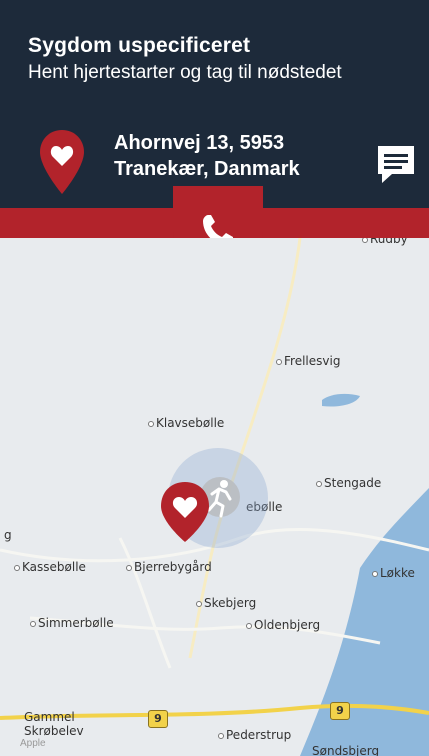 Image resolution: width=429 pixels, height=756 pixels. What do you see at coordinates (8, 535) in the screenshot?
I see `place-left-edge: g` at bounding box center [8, 535].